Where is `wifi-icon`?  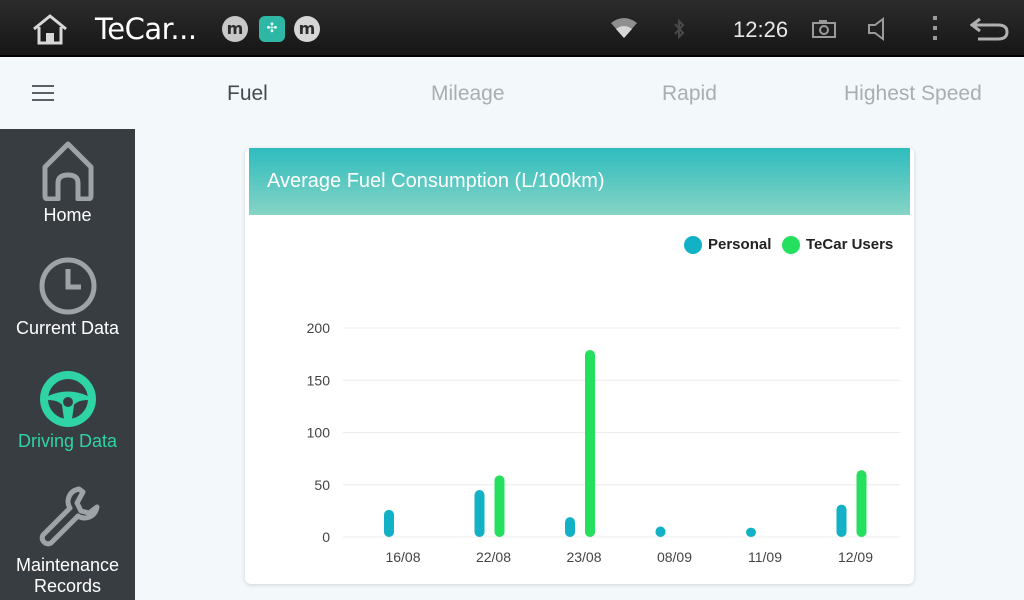 wifi-icon is located at coordinates (624, 28).